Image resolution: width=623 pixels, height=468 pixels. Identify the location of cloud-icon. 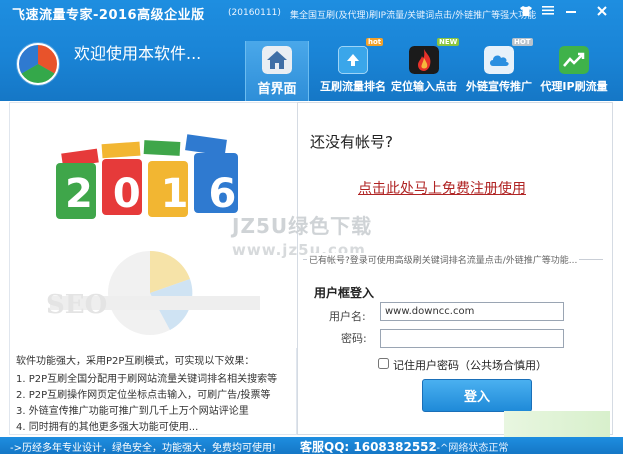
(499, 60).